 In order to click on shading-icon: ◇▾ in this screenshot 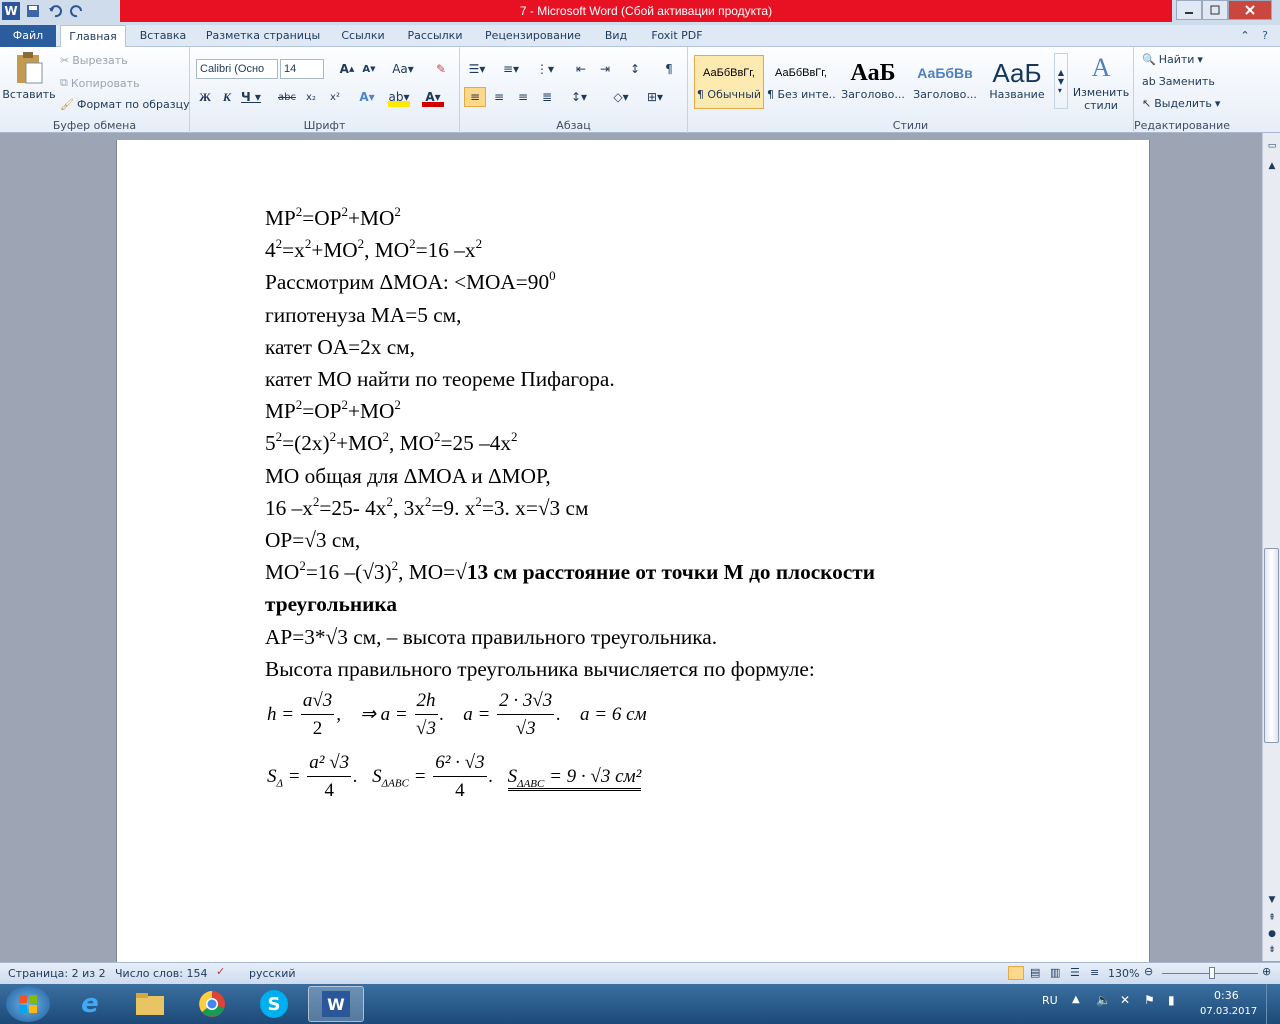, I will do `click(621, 97)`.